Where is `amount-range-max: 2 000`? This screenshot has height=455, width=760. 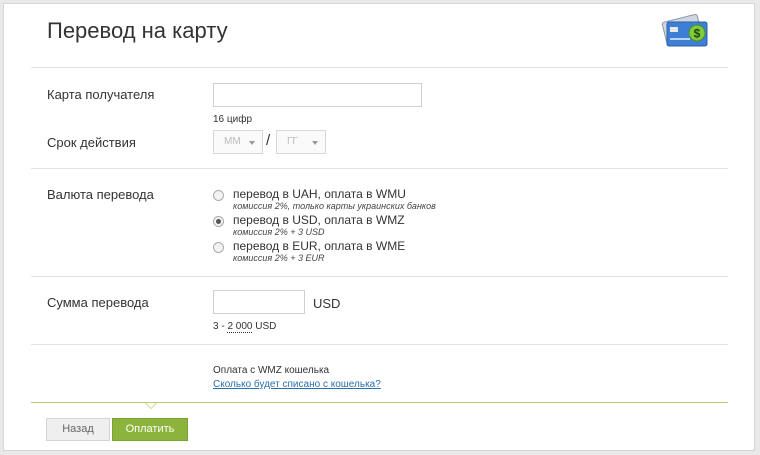
amount-range-max: 2 000 is located at coordinates (240, 327).